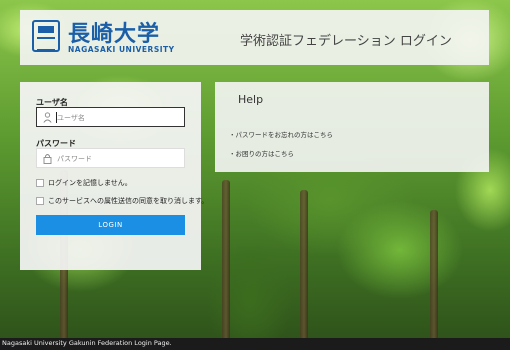  Describe the element at coordinates (110, 225) in the screenshot. I see `login-button: LOGIN` at that location.